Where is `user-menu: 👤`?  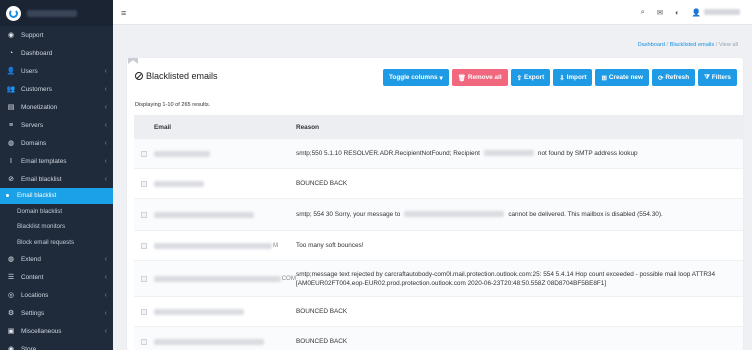 user-menu: 👤 is located at coordinates (716, 12).